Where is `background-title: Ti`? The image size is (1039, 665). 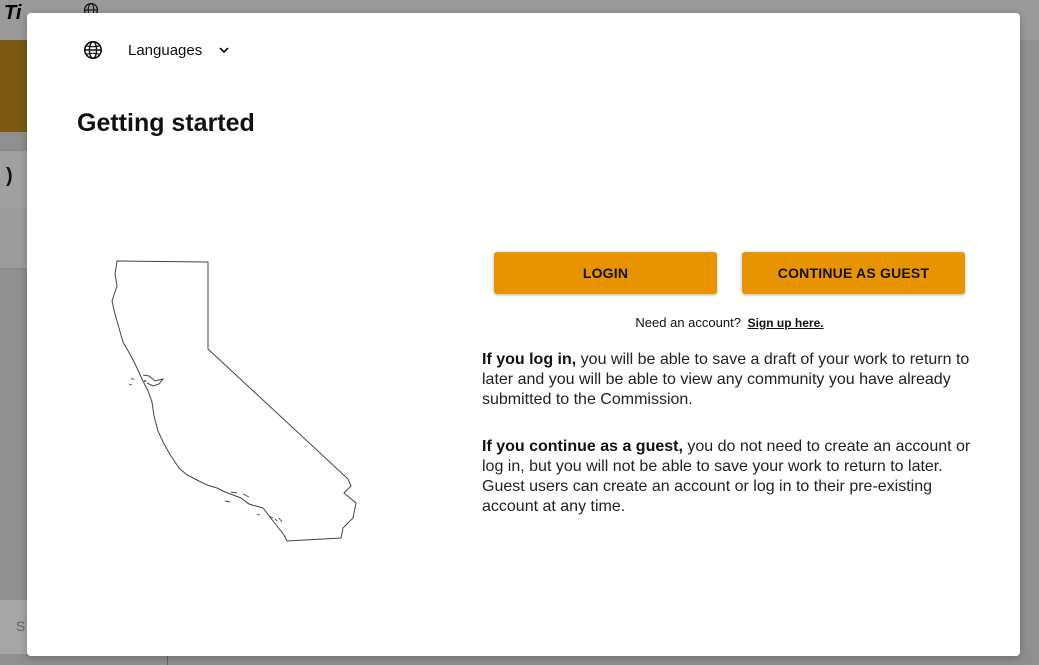
background-title: Ti is located at coordinates (13, 13).